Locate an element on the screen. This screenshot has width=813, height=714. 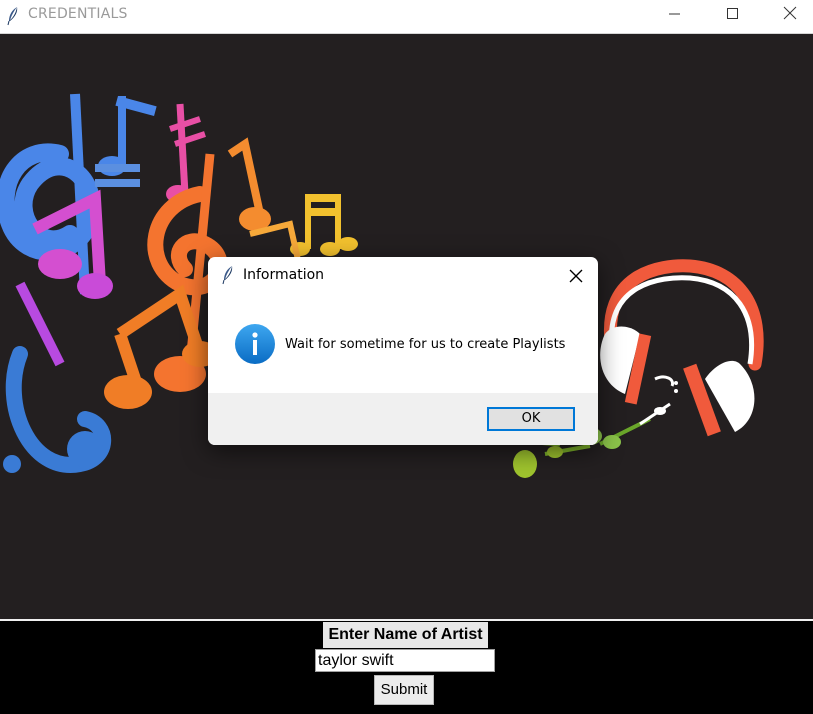
maximize-button is located at coordinates (733, 14).